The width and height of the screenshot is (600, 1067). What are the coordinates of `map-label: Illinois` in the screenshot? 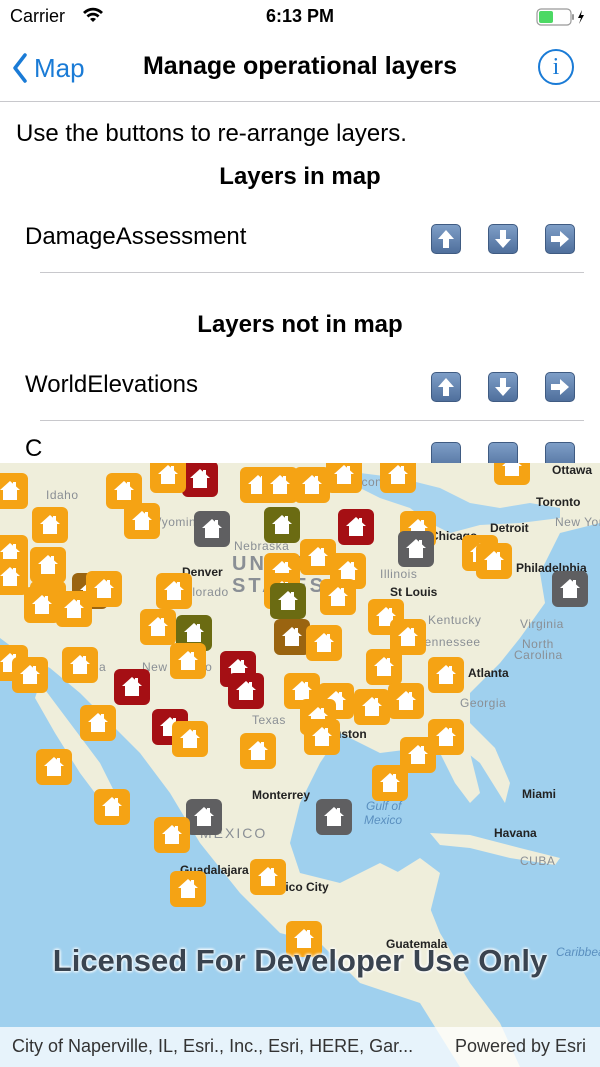 It's located at (399, 574).